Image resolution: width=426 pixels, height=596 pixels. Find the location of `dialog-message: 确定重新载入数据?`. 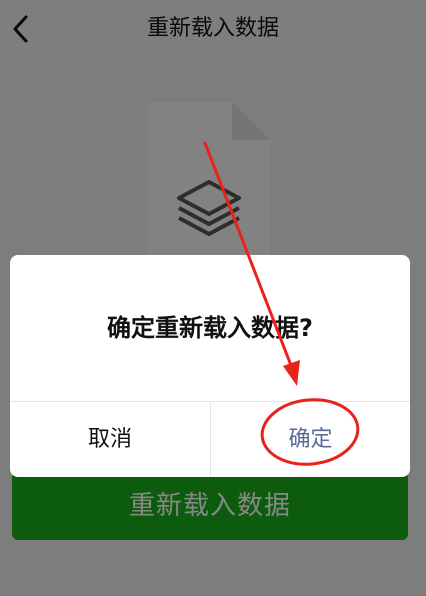

dialog-message: 确定重新载入数据? is located at coordinates (210, 328).